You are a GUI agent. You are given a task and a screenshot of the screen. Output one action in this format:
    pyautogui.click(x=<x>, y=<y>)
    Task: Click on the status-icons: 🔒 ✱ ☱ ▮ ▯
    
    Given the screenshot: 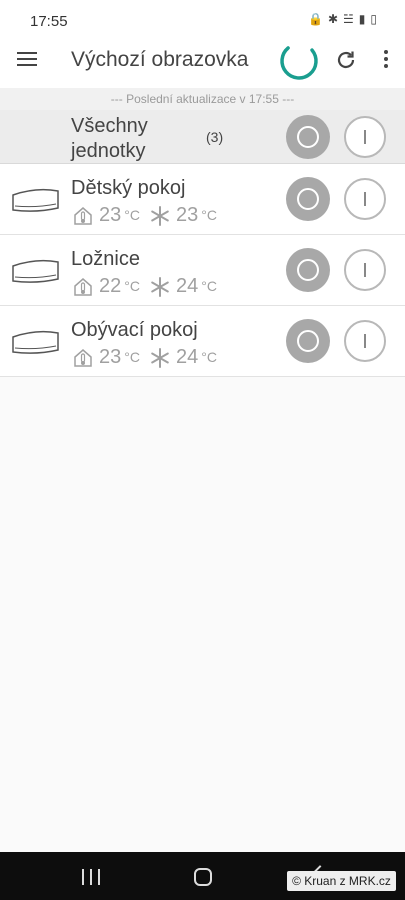 What is the action you would take?
    pyautogui.click(x=342, y=19)
    